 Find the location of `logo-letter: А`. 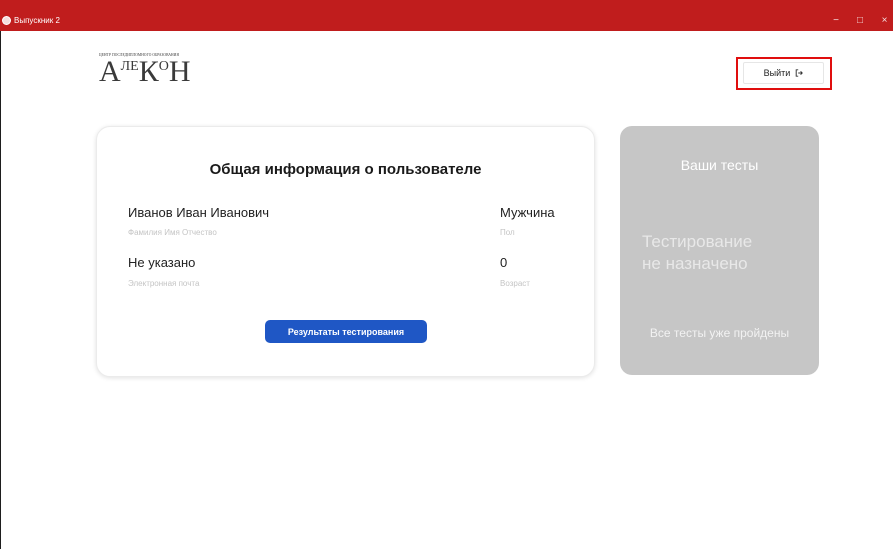

logo-letter: А is located at coordinates (110, 71).